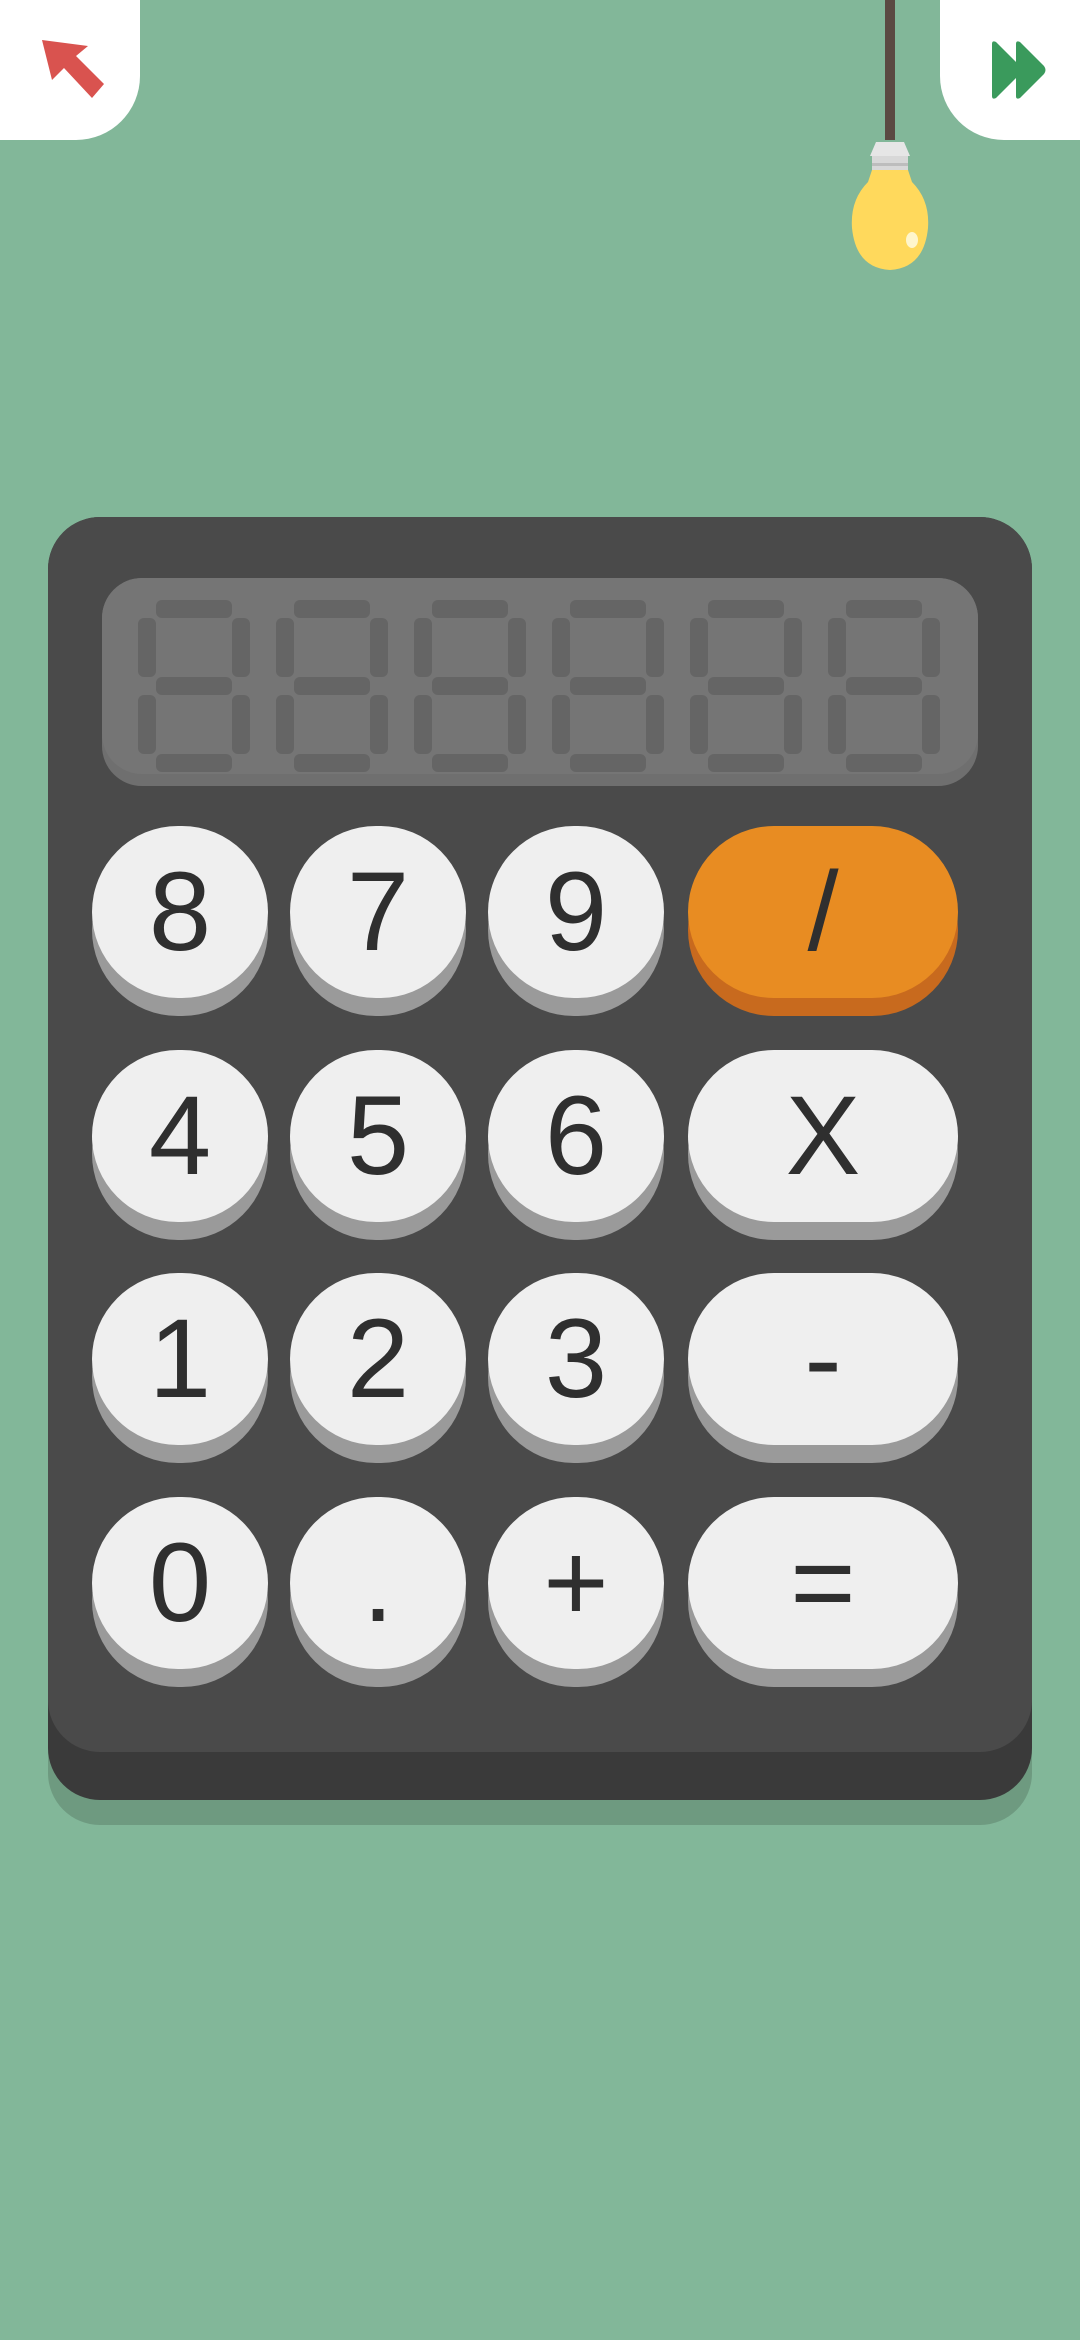  I want to click on key-label: 8, so click(180, 912).